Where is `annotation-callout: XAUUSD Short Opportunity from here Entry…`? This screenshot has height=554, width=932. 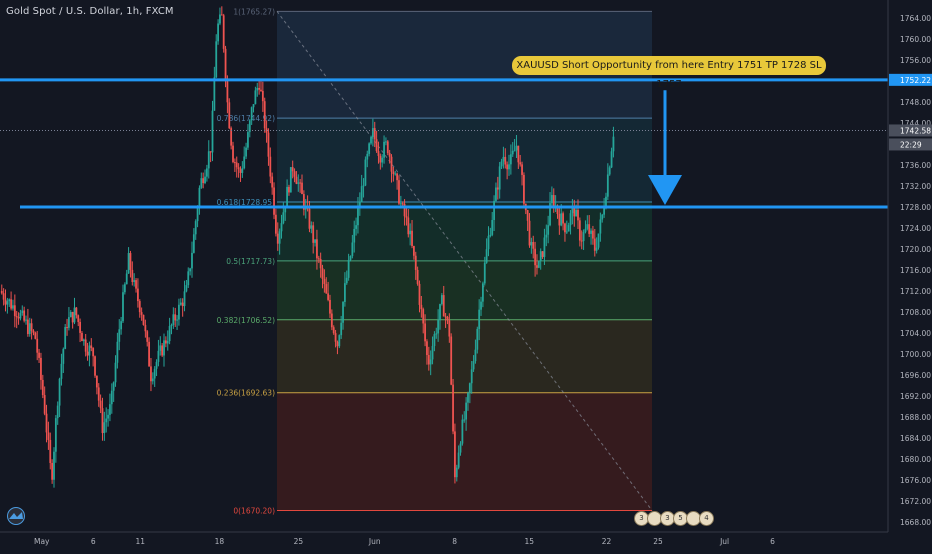
annotation-callout: XAUUSD Short Opportunity from here Entry… is located at coordinates (669, 73).